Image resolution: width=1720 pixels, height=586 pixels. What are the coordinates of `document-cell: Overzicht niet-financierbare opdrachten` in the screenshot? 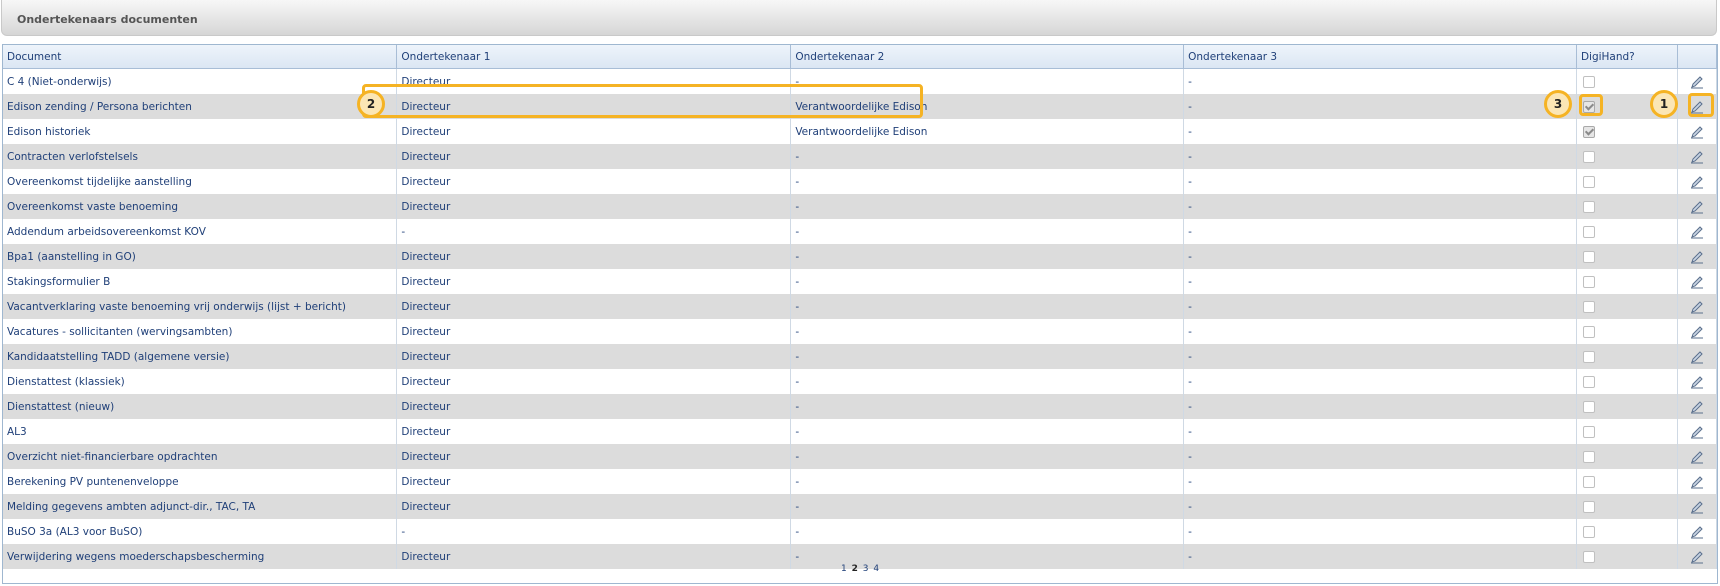 It's located at (200, 456).